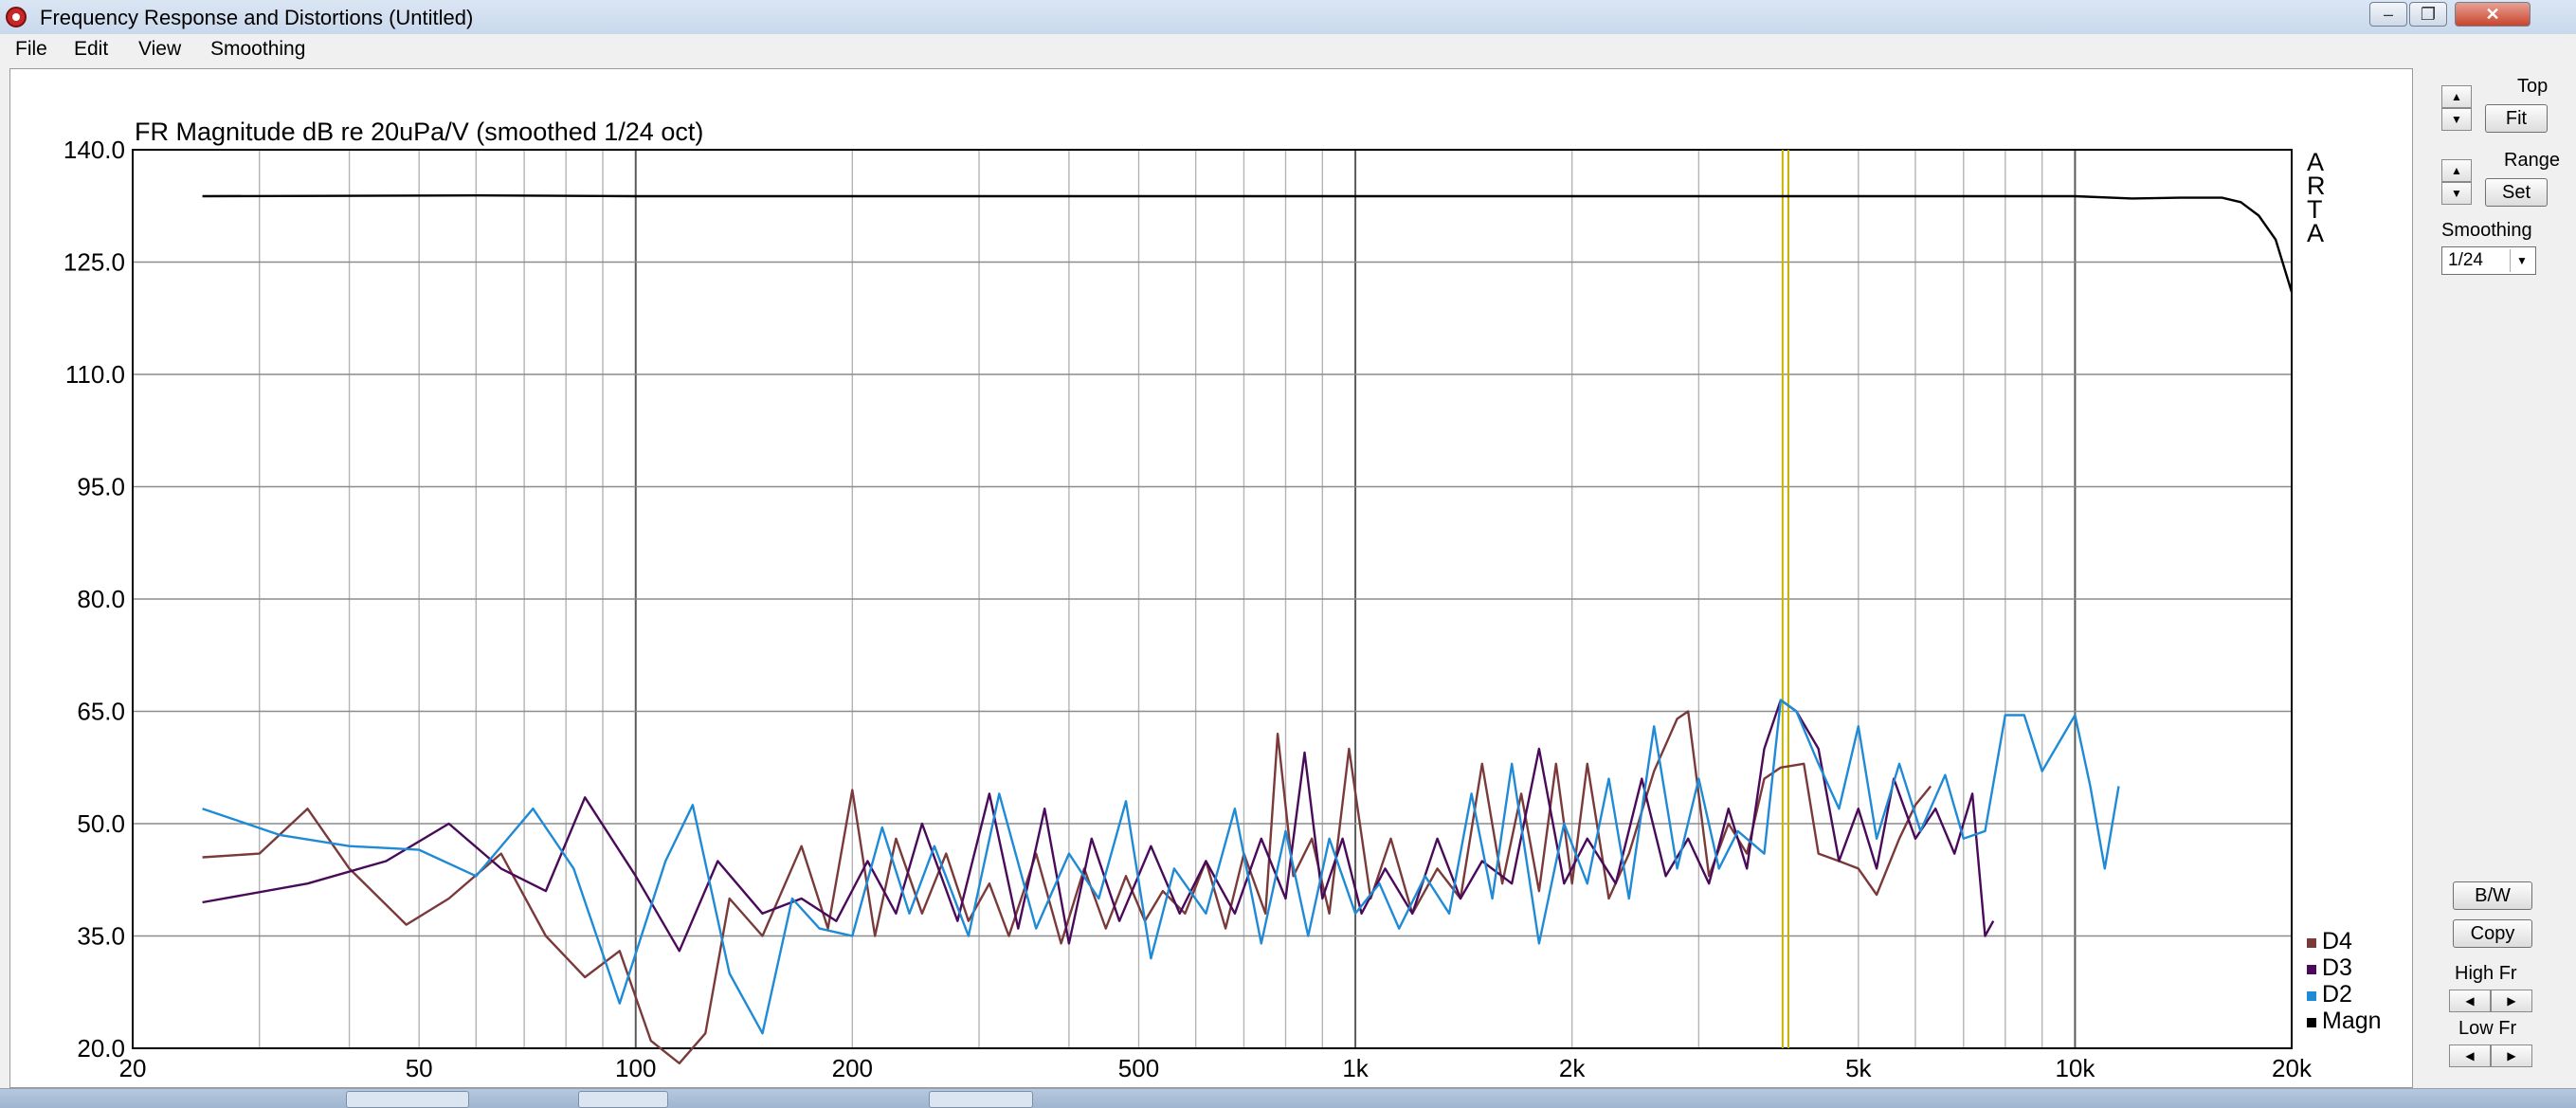 The image size is (2576, 1108). What do you see at coordinates (133, 1068) in the screenshot?
I see `x-tick-label: 20` at bounding box center [133, 1068].